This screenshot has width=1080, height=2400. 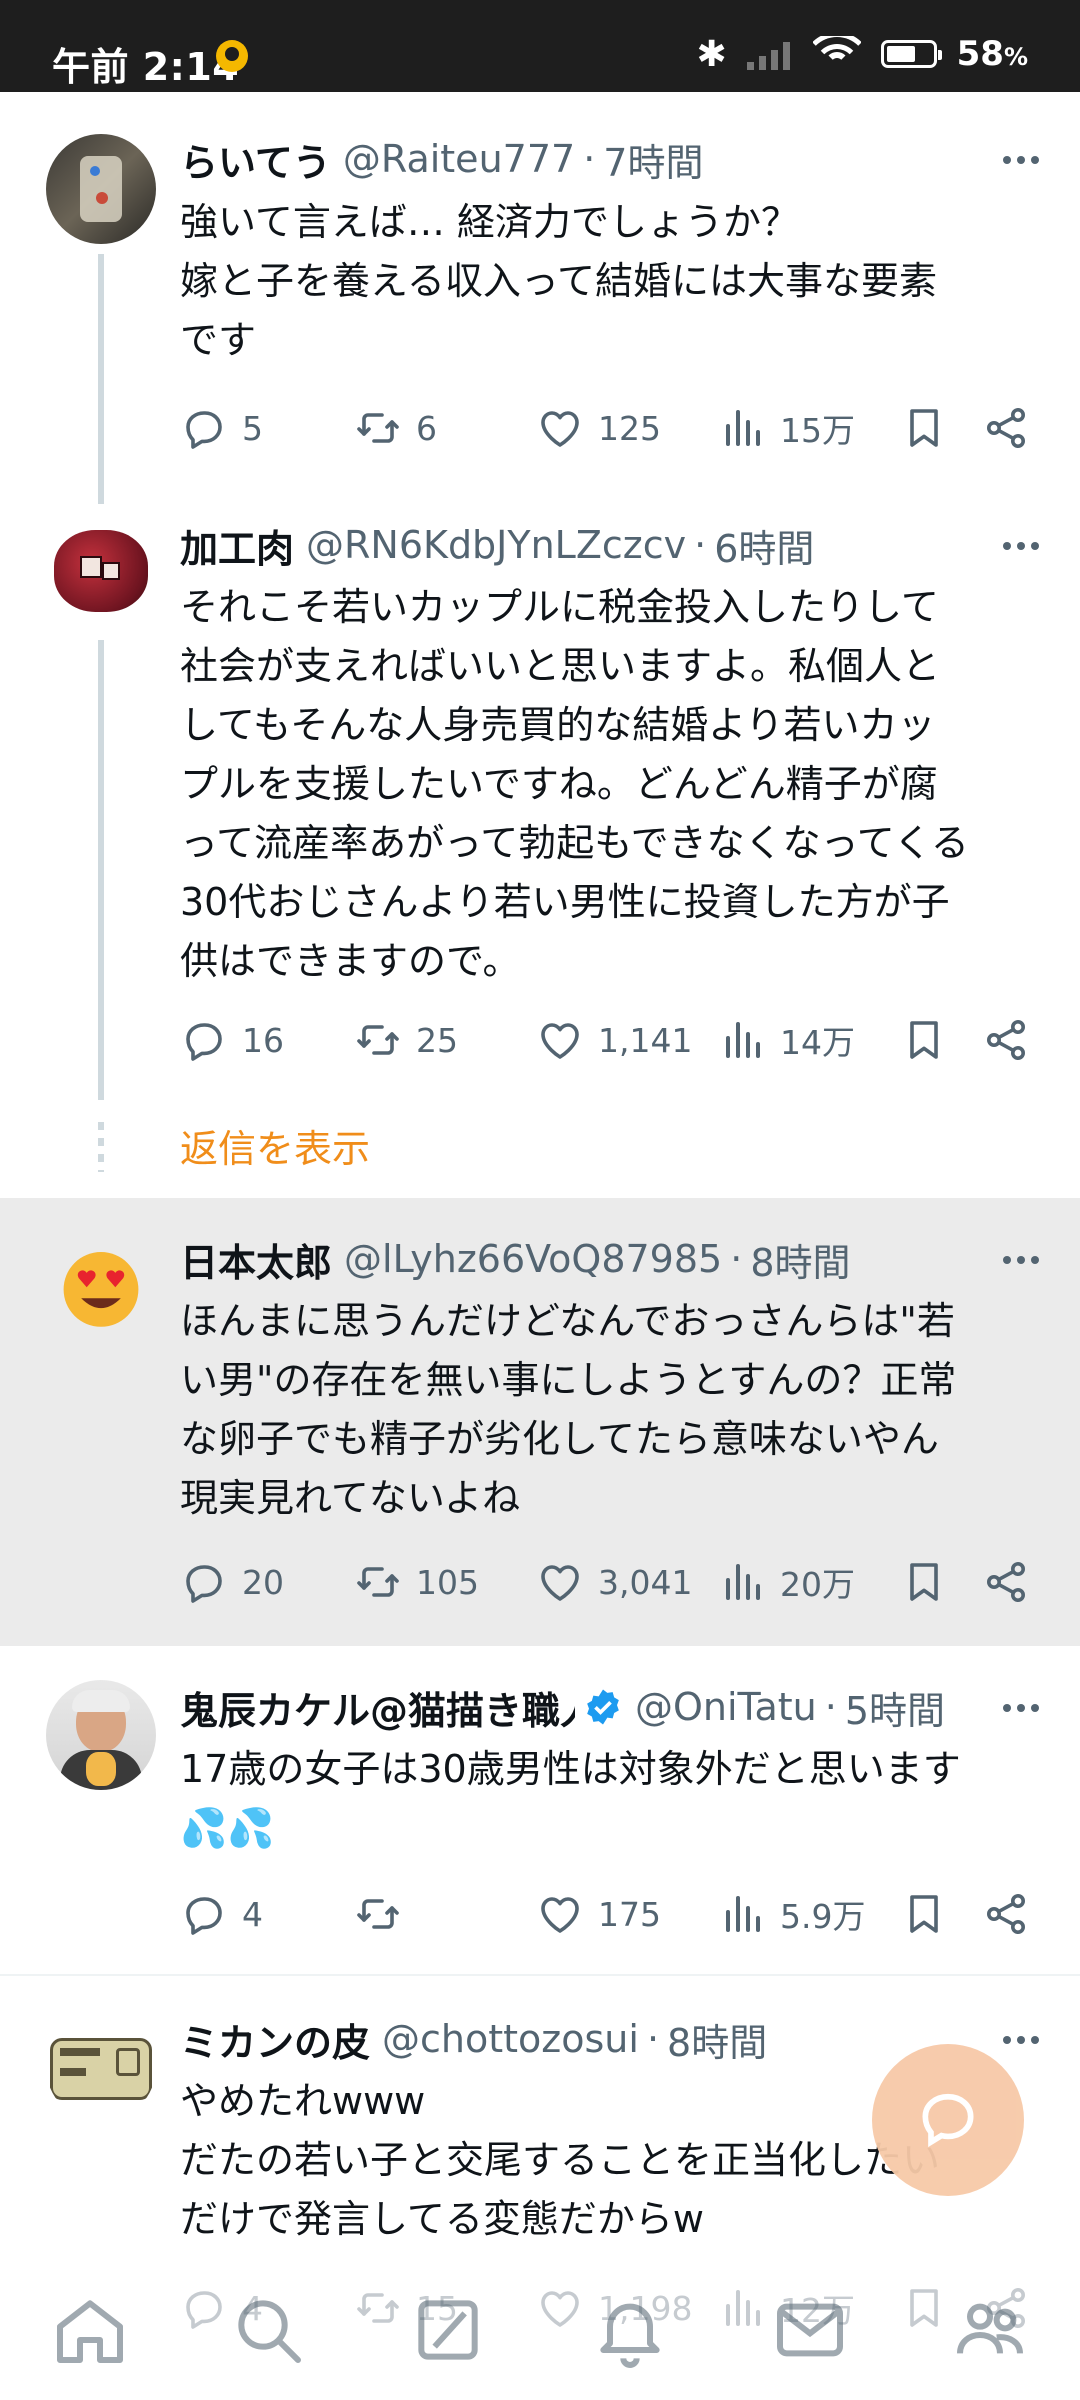 What do you see at coordinates (598, 428) in the screenshot?
I see `like-button: 125` at bounding box center [598, 428].